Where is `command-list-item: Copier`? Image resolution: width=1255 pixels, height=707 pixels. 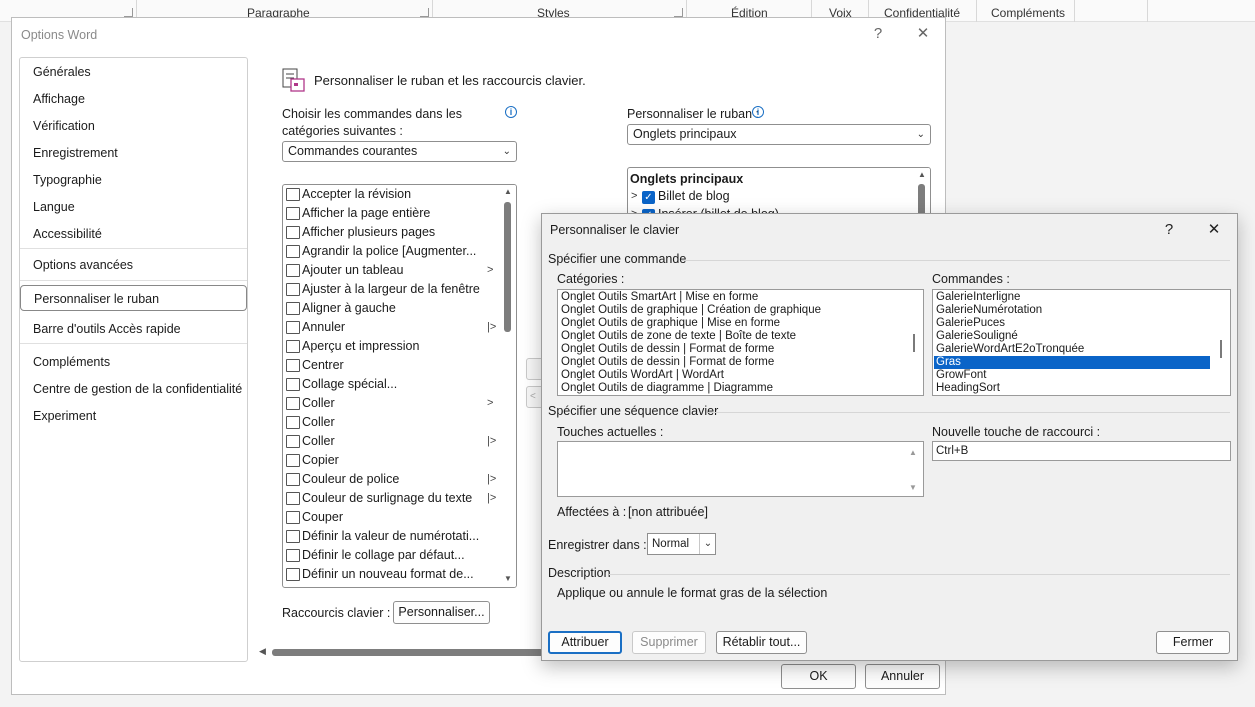 command-list-item: Copier is located at coordinates (390, 460).